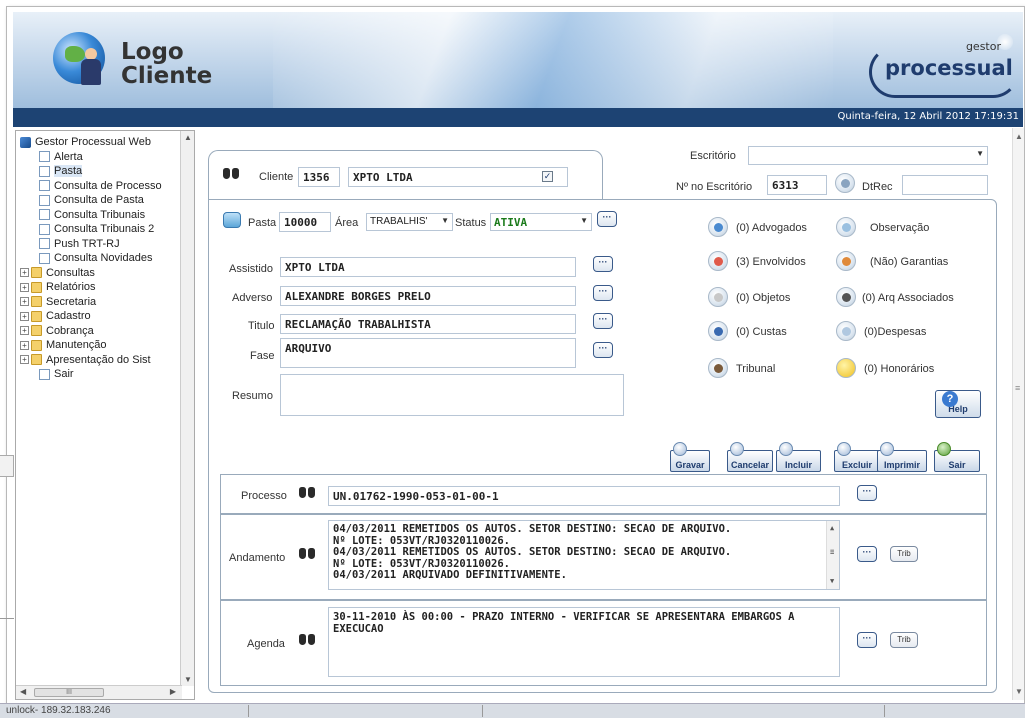 This screenshot has height=718, width=1025. What do you see at coordinates (867, 554) in the screenshot?
I see `andamento-more-button: ···` at bounding box center [867, 554].